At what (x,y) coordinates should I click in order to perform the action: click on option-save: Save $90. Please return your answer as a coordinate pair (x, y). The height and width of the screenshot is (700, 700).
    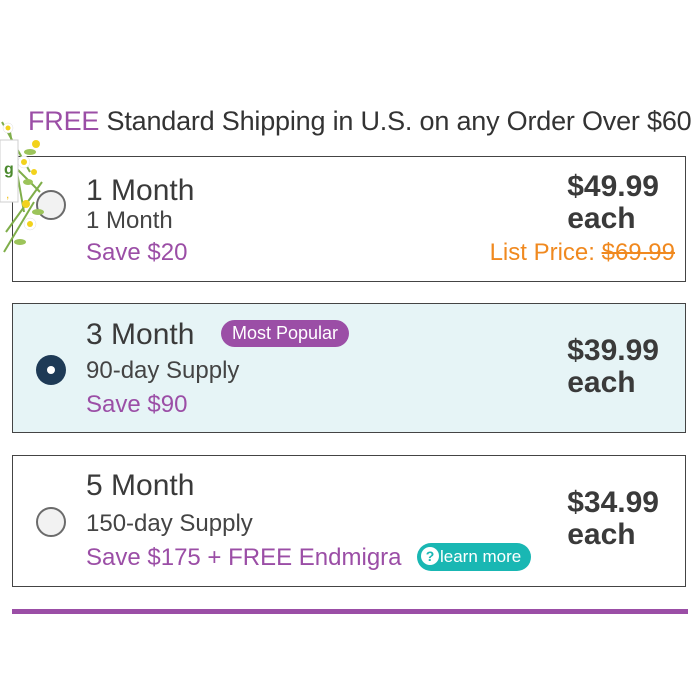
    Looking at the image, I should click on (137, 404).